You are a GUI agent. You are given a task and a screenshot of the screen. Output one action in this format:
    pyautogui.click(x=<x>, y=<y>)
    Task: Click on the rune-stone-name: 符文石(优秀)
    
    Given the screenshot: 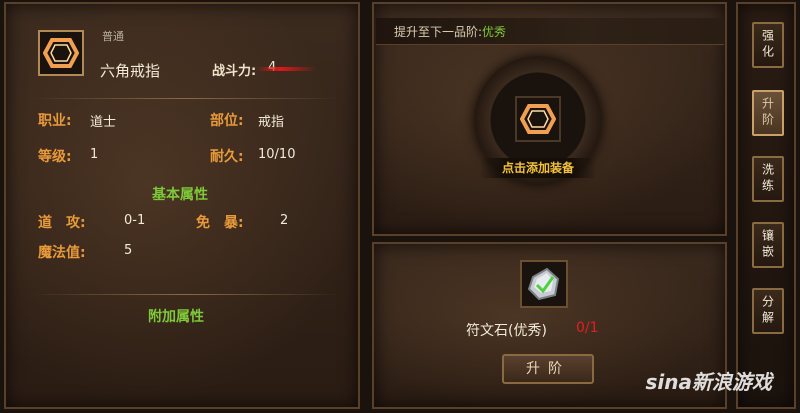 What is the action you would take?
    pyautogui.click(x=506, y=331)
    